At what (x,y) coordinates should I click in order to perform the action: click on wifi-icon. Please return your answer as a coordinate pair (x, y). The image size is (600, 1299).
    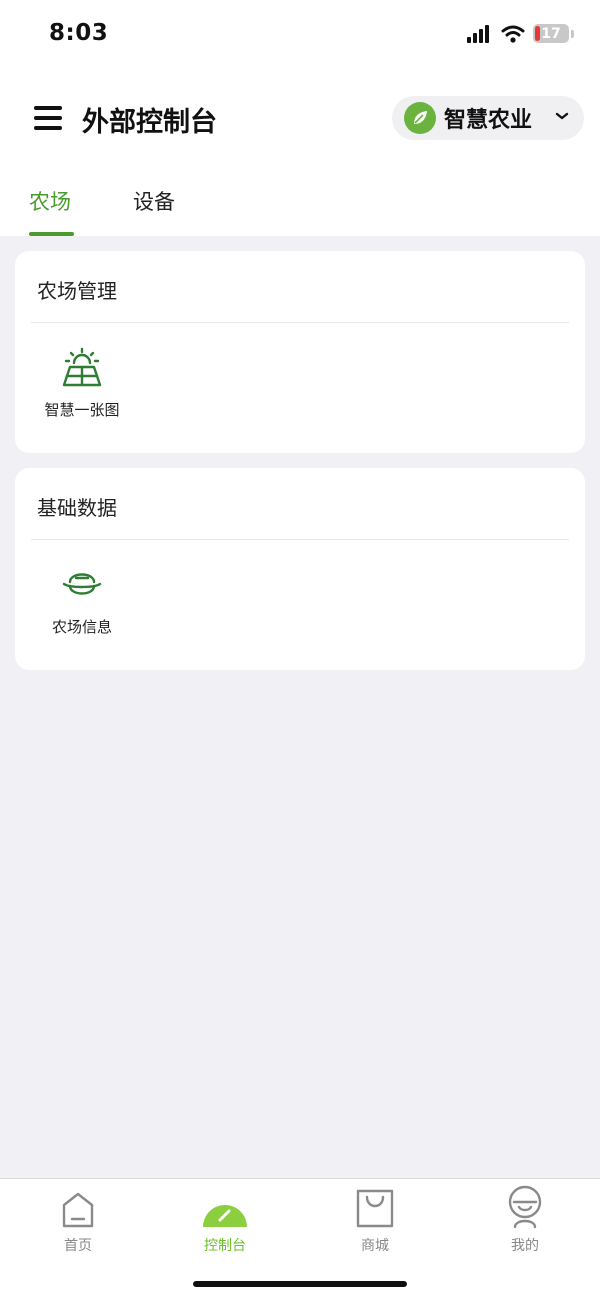
    Looking at the image, I should click on (513, 34).